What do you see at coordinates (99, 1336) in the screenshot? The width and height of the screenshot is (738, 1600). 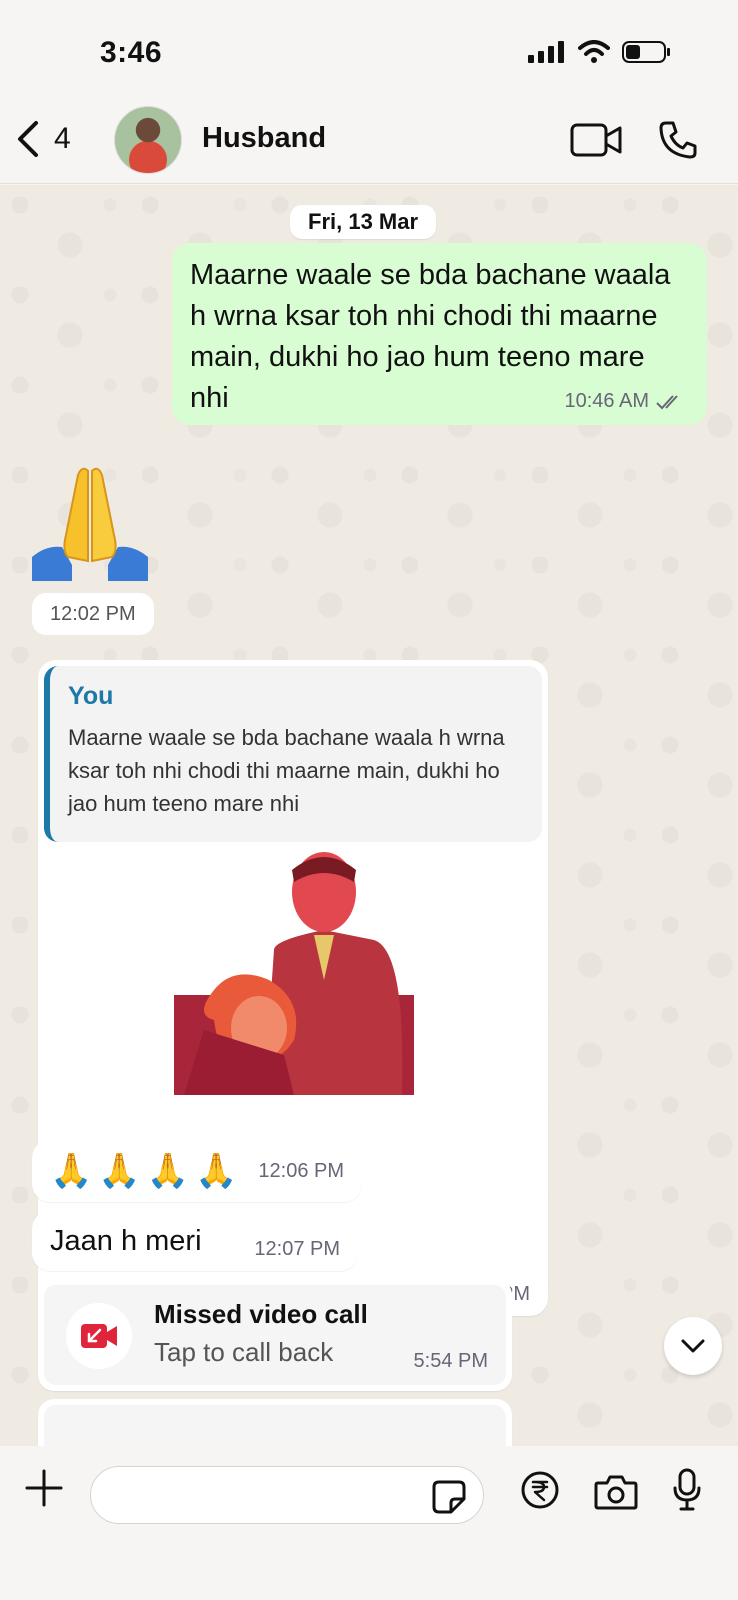 I see `missed-video-call-icon` at bounding box center [99, 1336].